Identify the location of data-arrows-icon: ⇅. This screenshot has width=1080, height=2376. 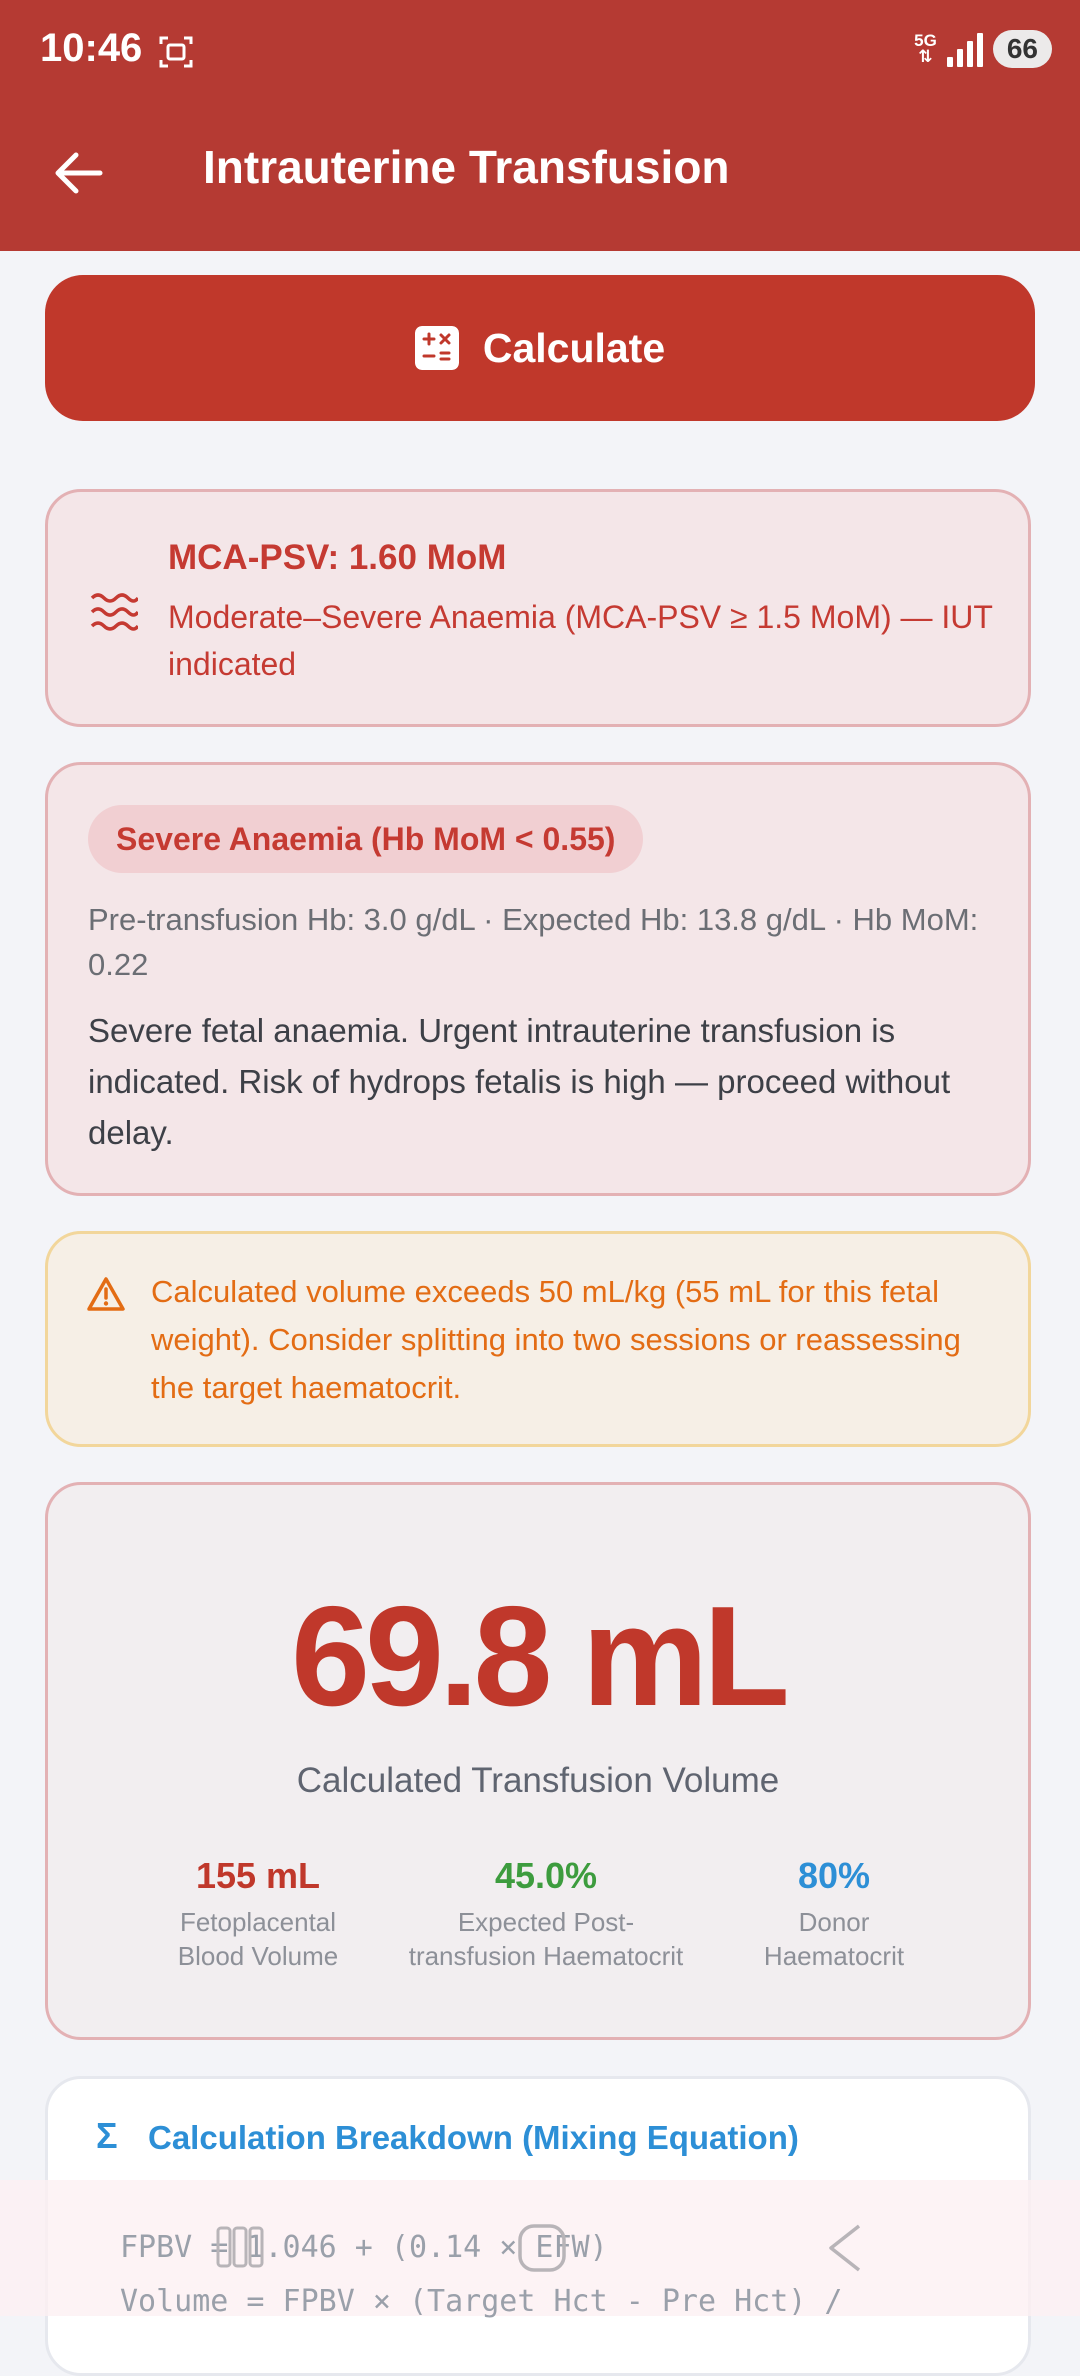
(925, 56).